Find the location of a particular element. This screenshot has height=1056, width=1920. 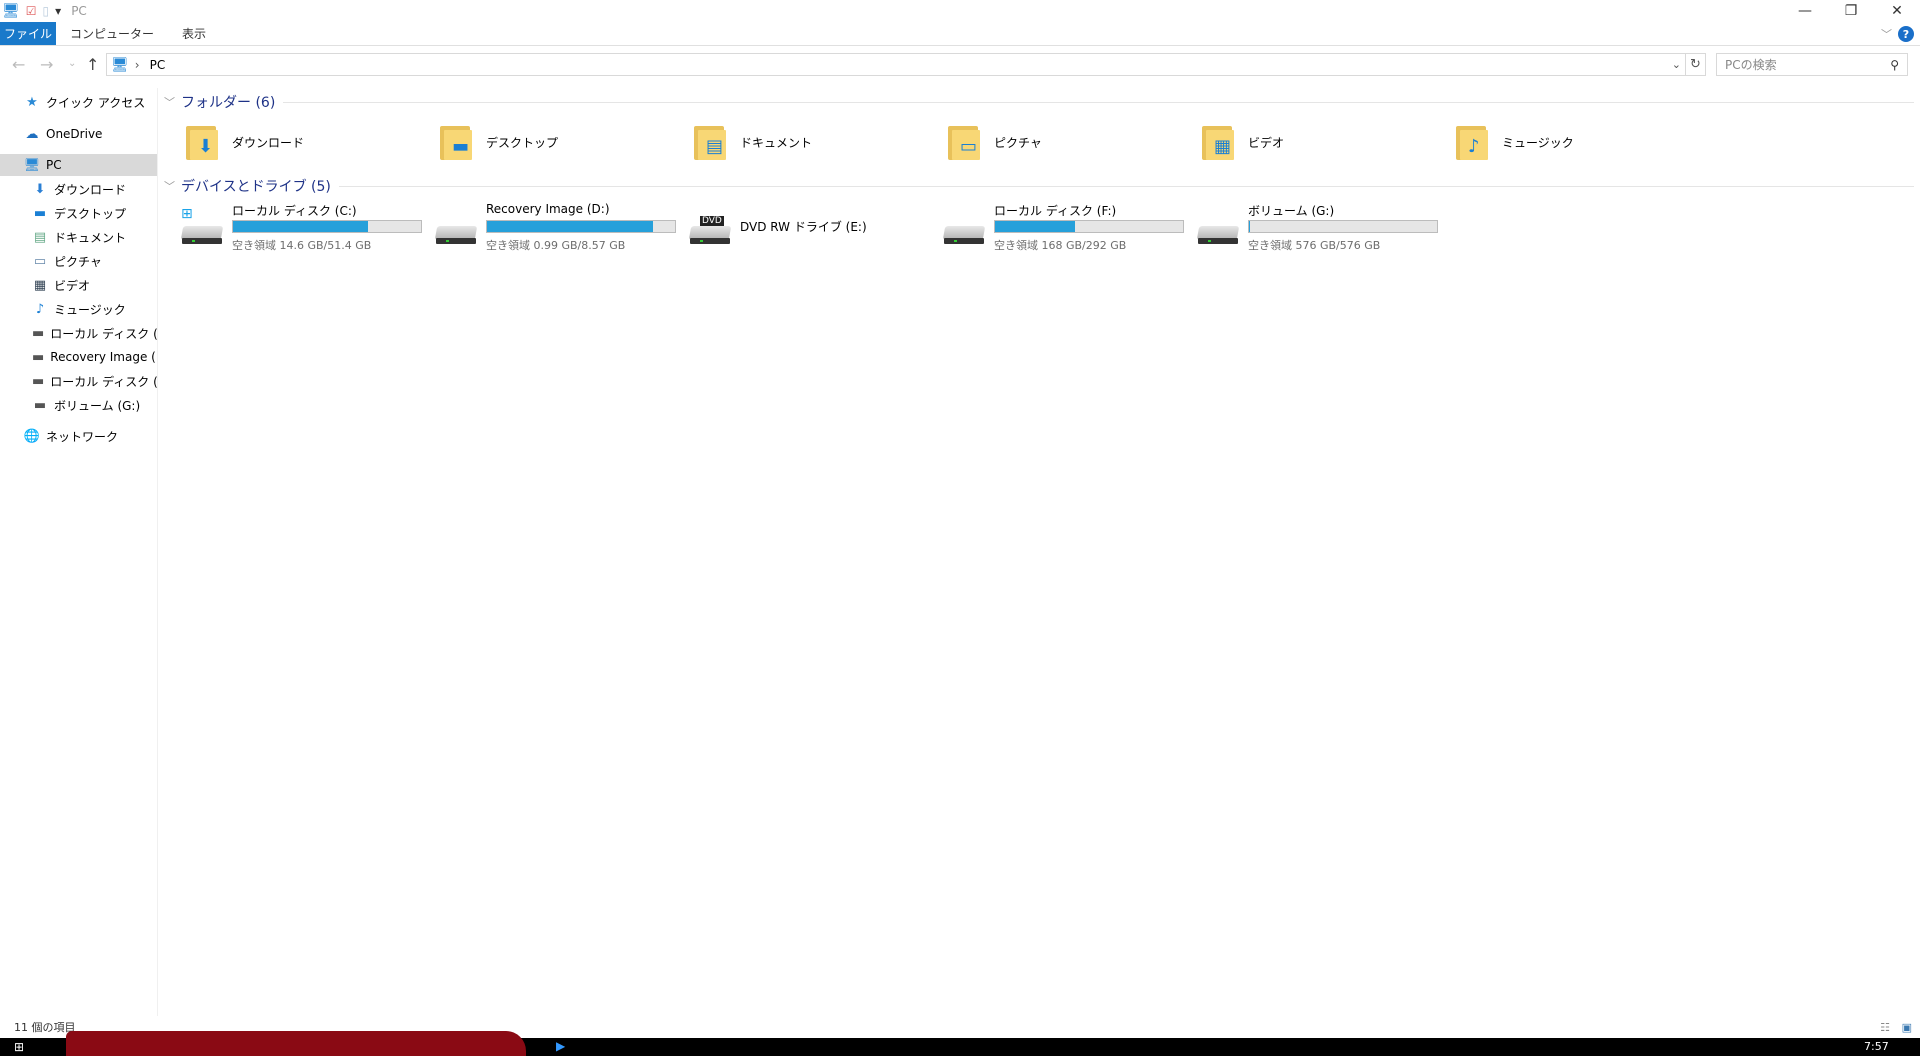

sidebar-item-drive-d: ▬ Recovery Image (D:) is located at coordinates (78, 357).